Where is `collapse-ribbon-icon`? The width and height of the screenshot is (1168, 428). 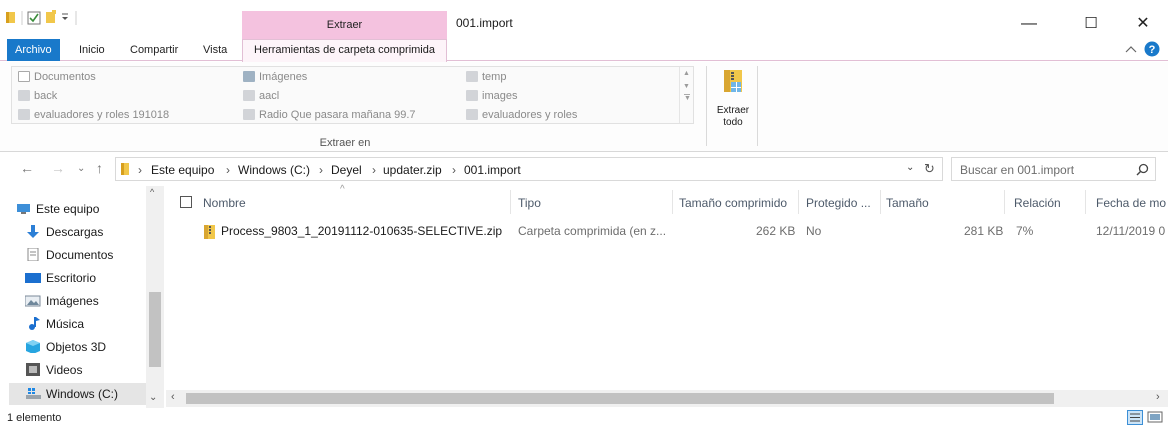
collapse-ribbon-icon is located at coordinates (1131, 49).